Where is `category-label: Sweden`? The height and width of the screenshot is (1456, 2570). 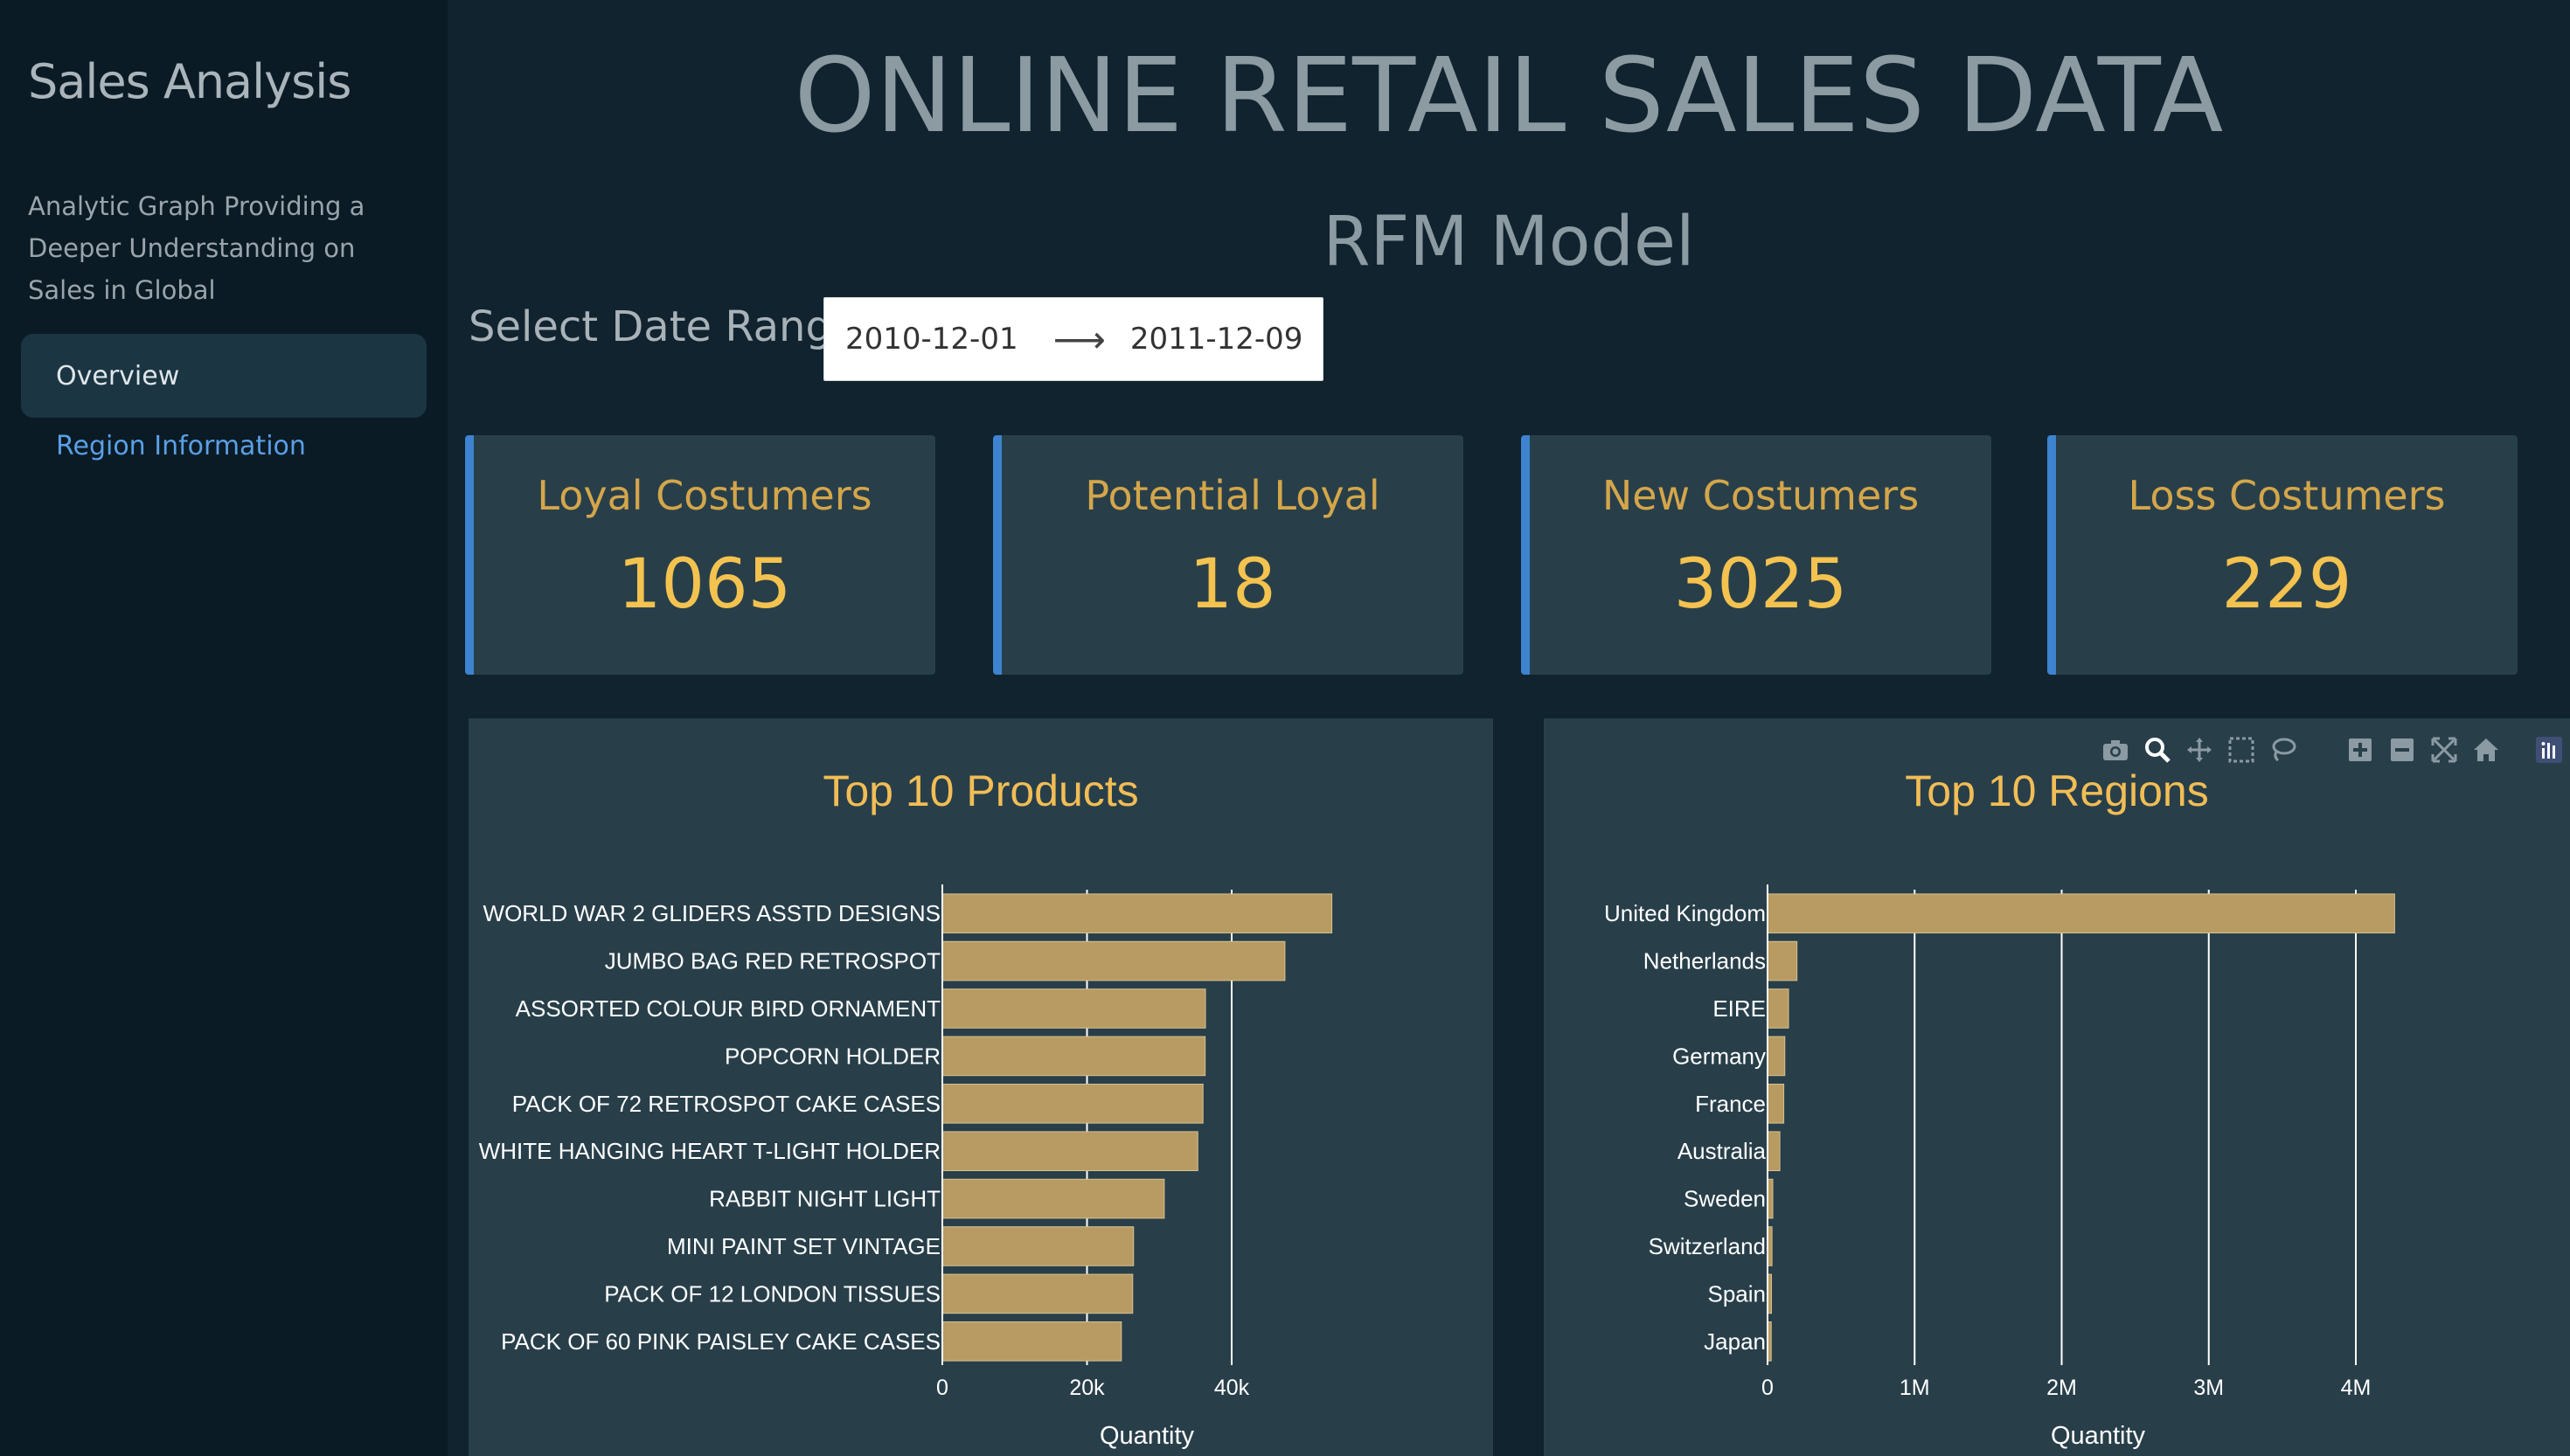 category-label: Sweden is located at coordinates (1725, 1199).